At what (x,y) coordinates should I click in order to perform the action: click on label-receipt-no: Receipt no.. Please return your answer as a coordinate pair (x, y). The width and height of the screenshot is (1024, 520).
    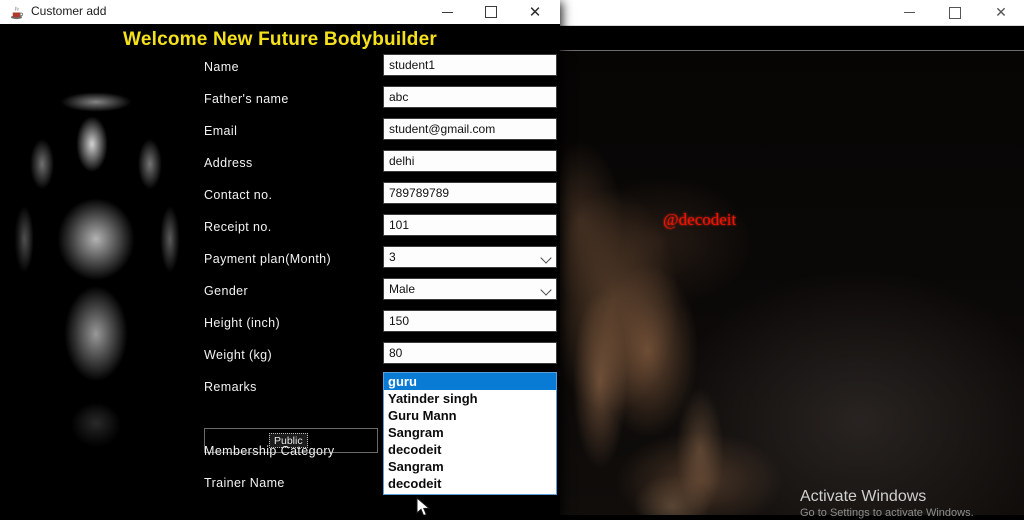
    Looking at the image, I should click on (238, 227).